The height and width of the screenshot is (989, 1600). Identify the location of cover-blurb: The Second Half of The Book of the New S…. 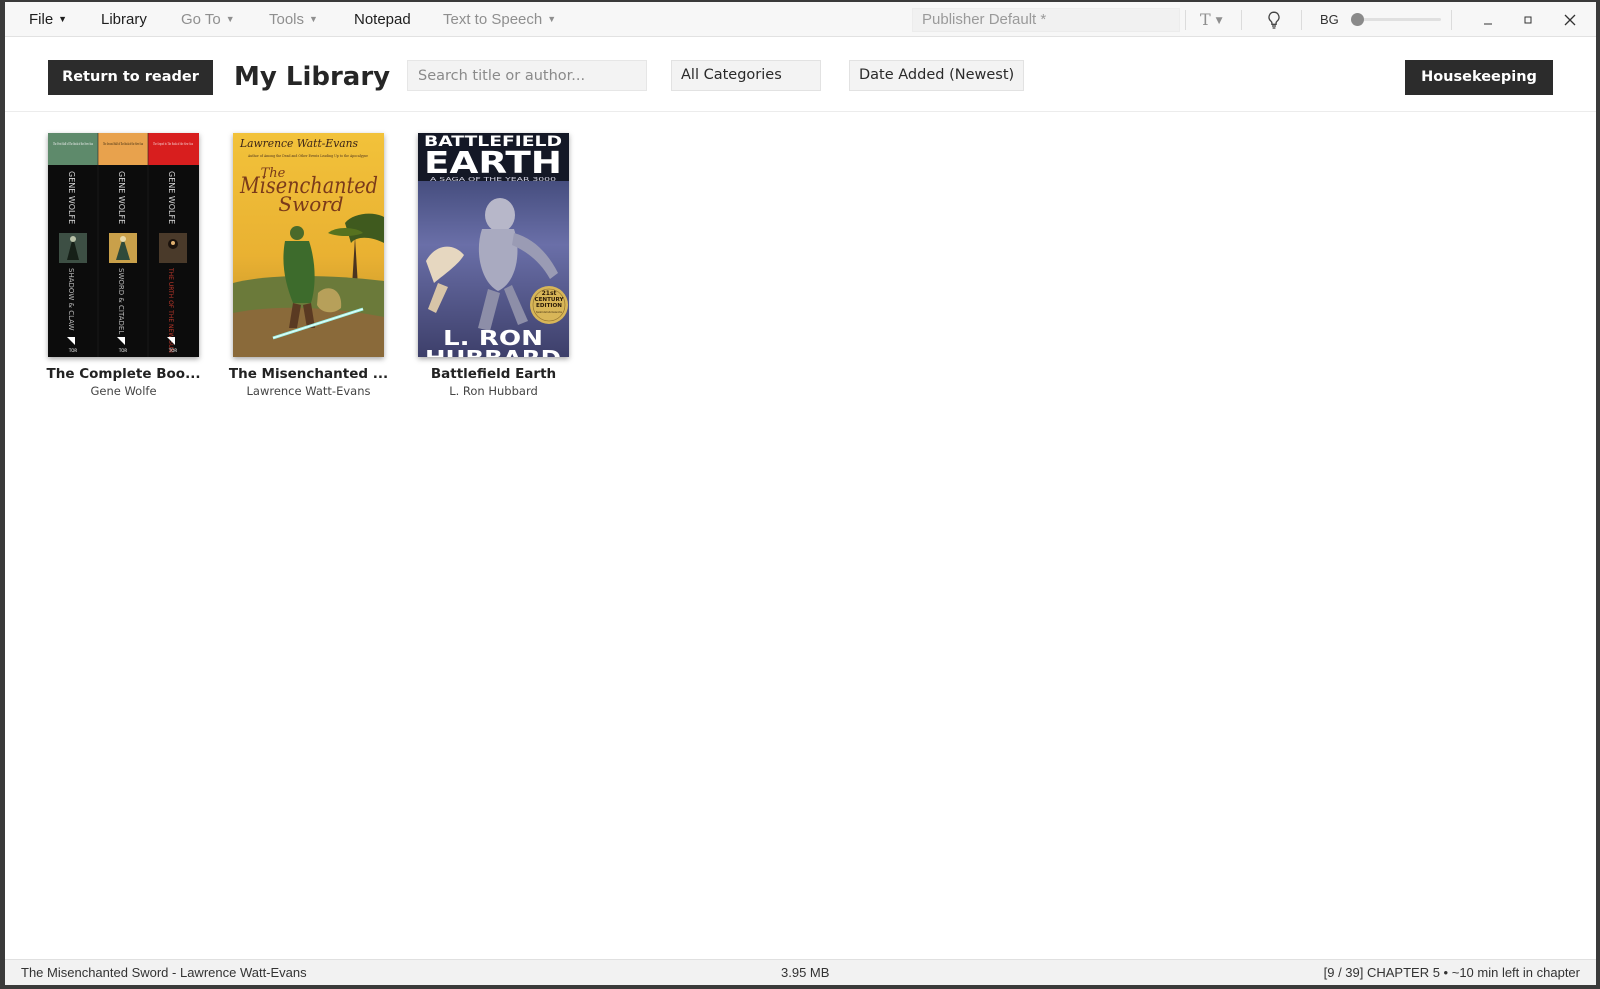
(123, 143).